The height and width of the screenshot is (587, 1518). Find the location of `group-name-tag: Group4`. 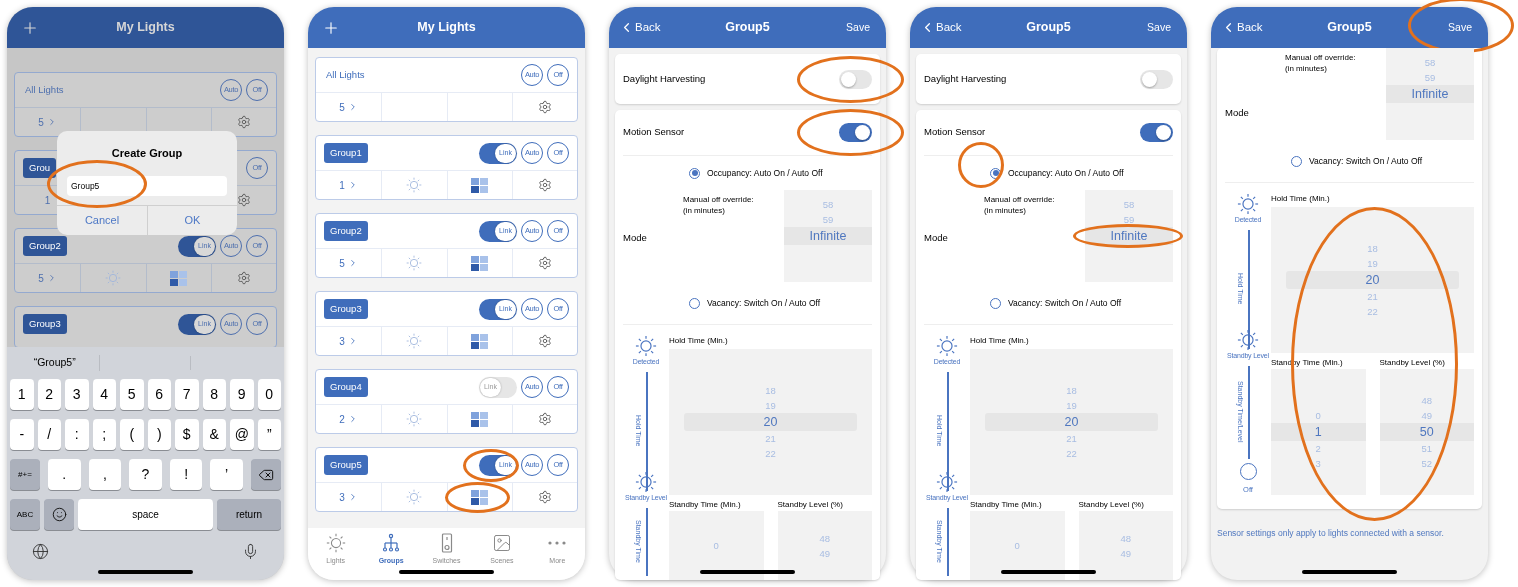

group-name-tag: Group4 is located at coordinates (346, 387).